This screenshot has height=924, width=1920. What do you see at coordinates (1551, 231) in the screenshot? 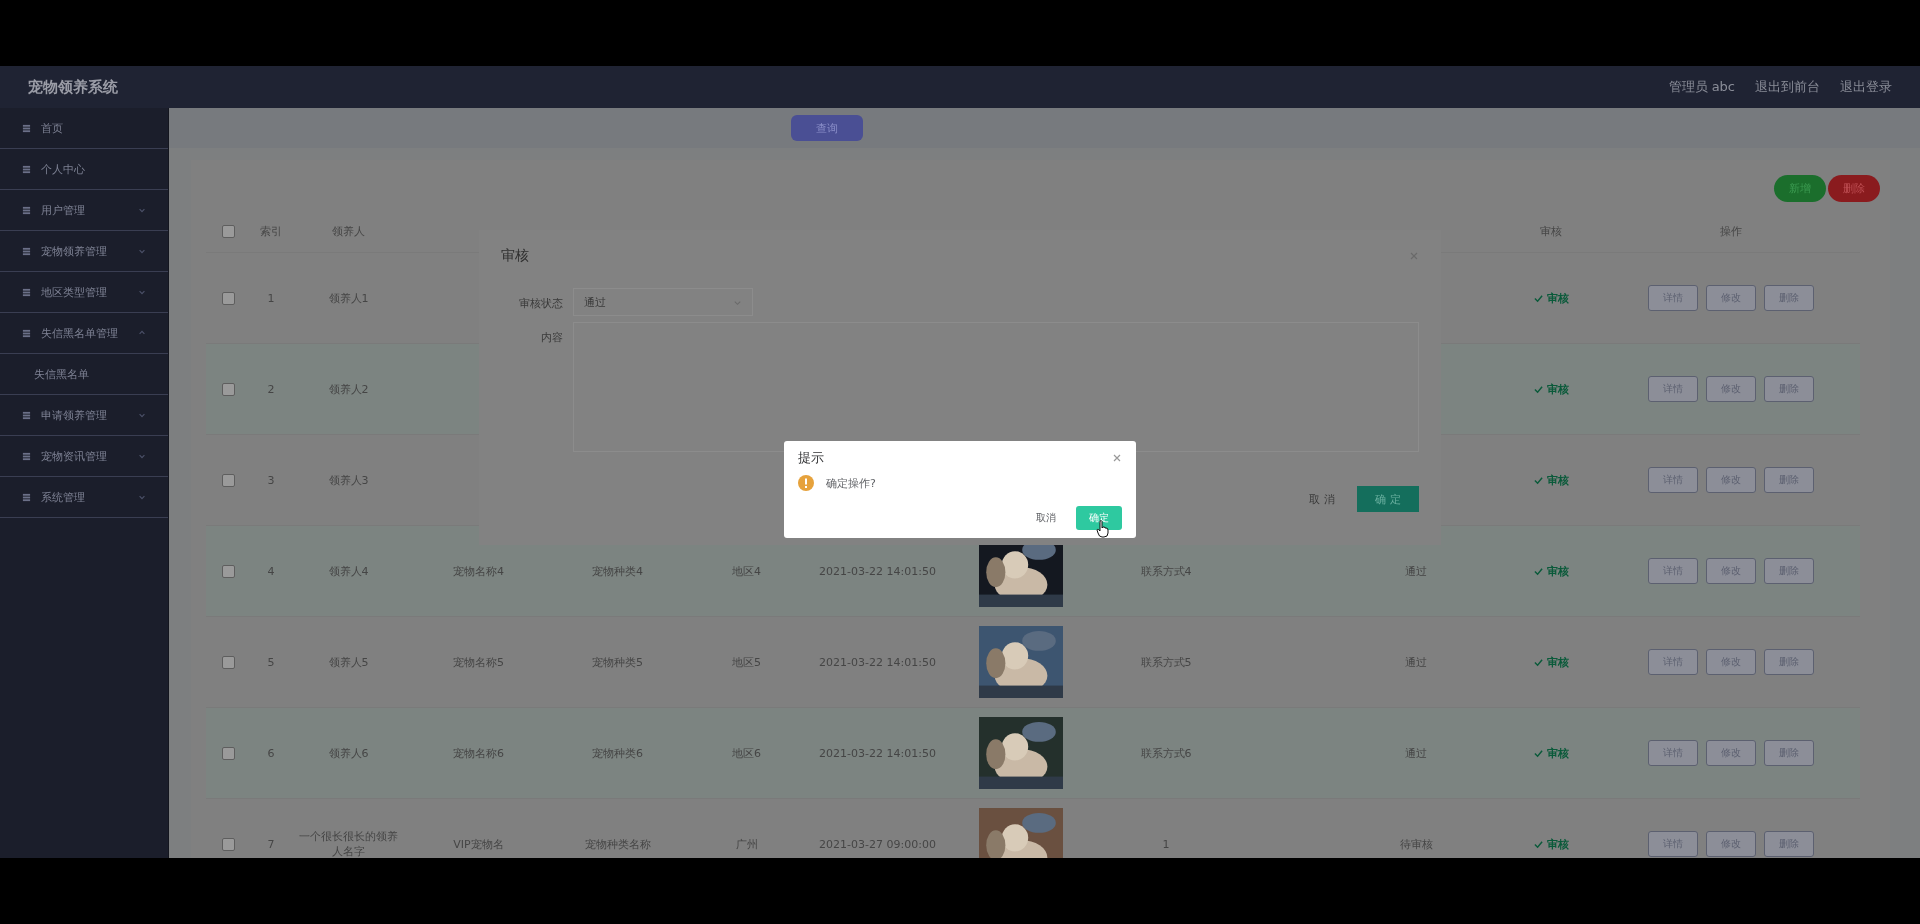
I see `column-header: 审核` at bounding box center [1551, 231].